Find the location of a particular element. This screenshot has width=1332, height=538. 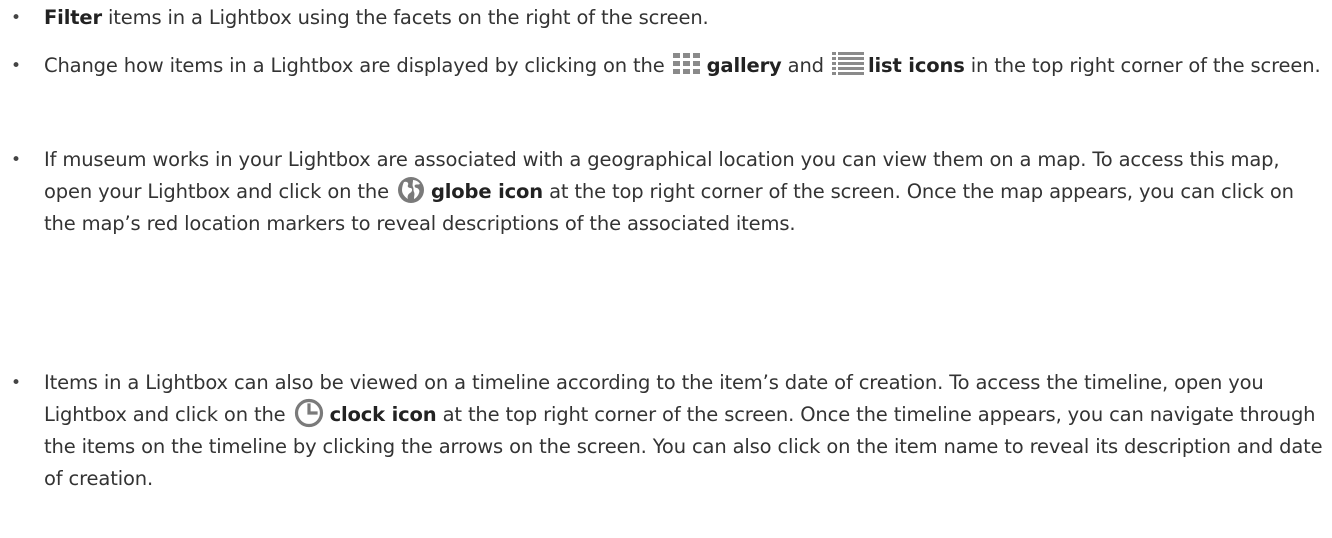

grid-icon is located at coordinates (686, 63).